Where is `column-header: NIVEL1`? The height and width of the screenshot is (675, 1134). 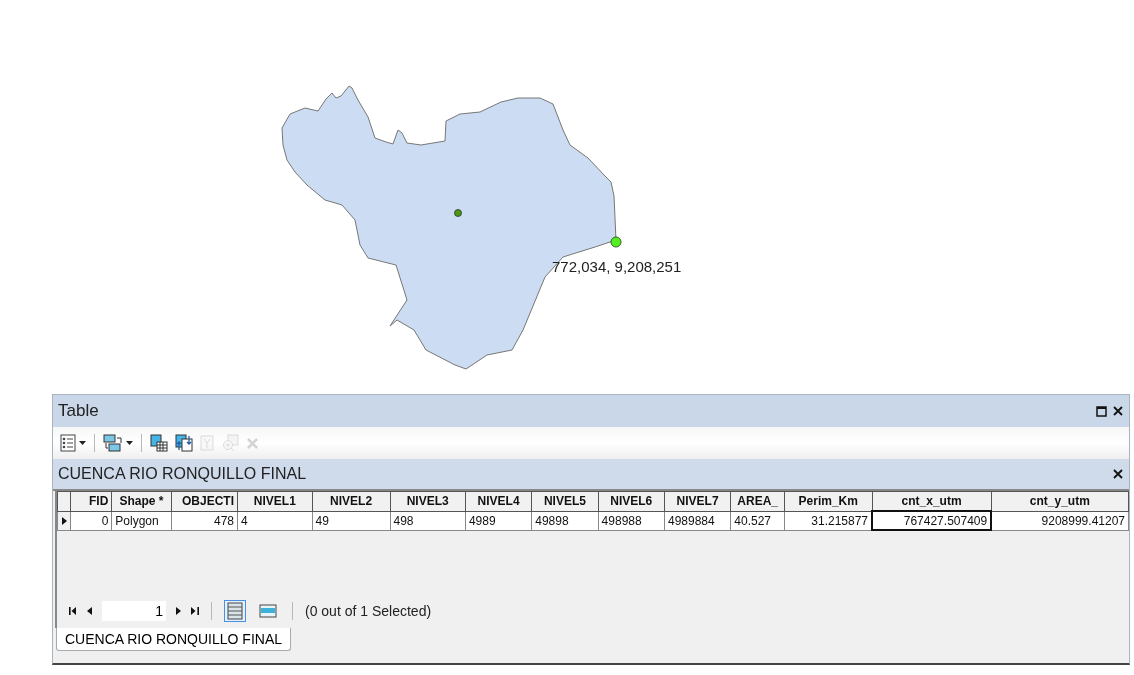 column-header: NIVEL1 is located at coordinates (275, 501).